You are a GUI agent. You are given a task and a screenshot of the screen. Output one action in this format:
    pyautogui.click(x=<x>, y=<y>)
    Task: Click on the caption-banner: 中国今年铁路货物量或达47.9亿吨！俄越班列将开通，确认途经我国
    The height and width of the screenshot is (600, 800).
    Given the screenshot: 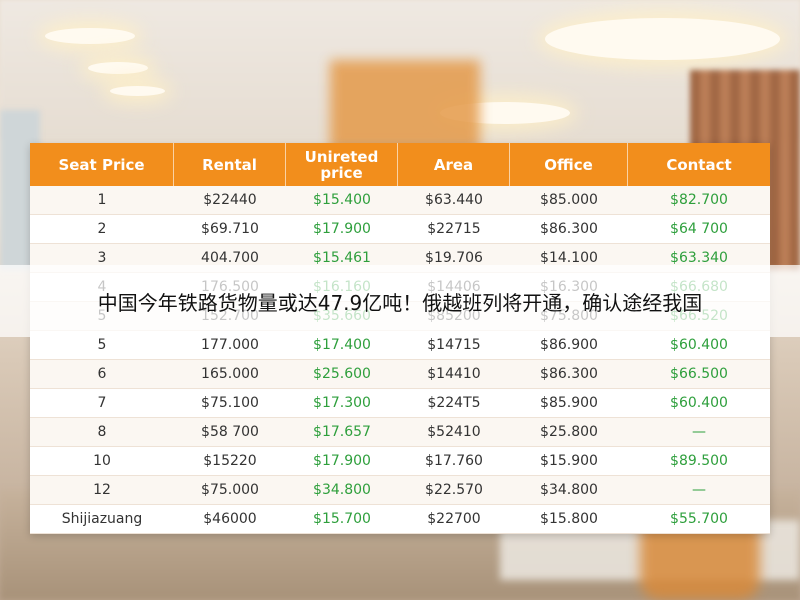 What is the action you would take?
    pyautogui.click(x=400, y=301)
    